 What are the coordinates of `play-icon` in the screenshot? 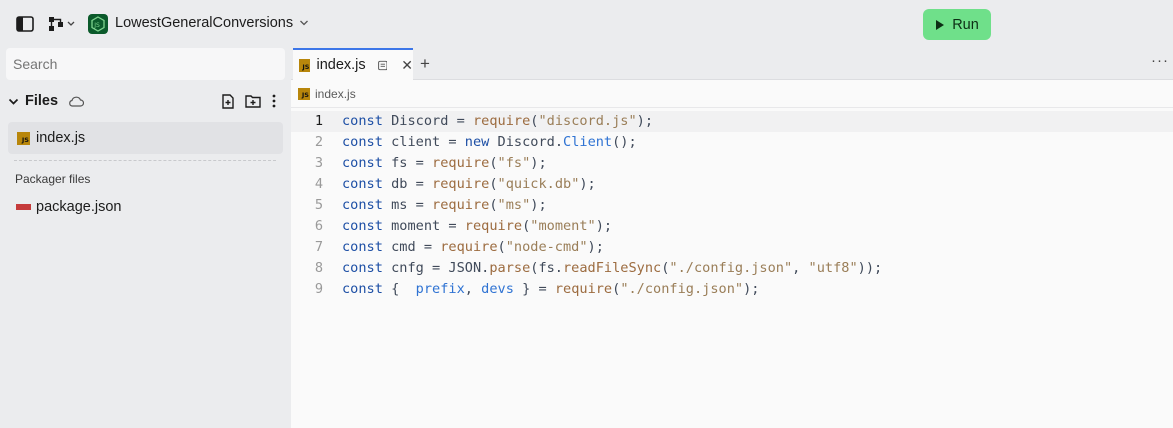 It's located at (940, 24).